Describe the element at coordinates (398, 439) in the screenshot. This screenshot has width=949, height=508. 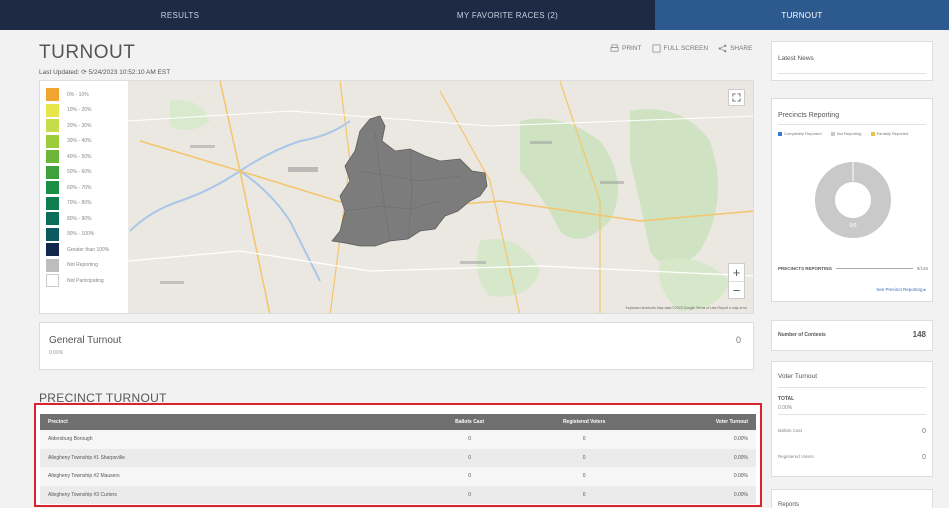
I see `table-row: Aldersburg Borough 0 0 0.00%` at that location.